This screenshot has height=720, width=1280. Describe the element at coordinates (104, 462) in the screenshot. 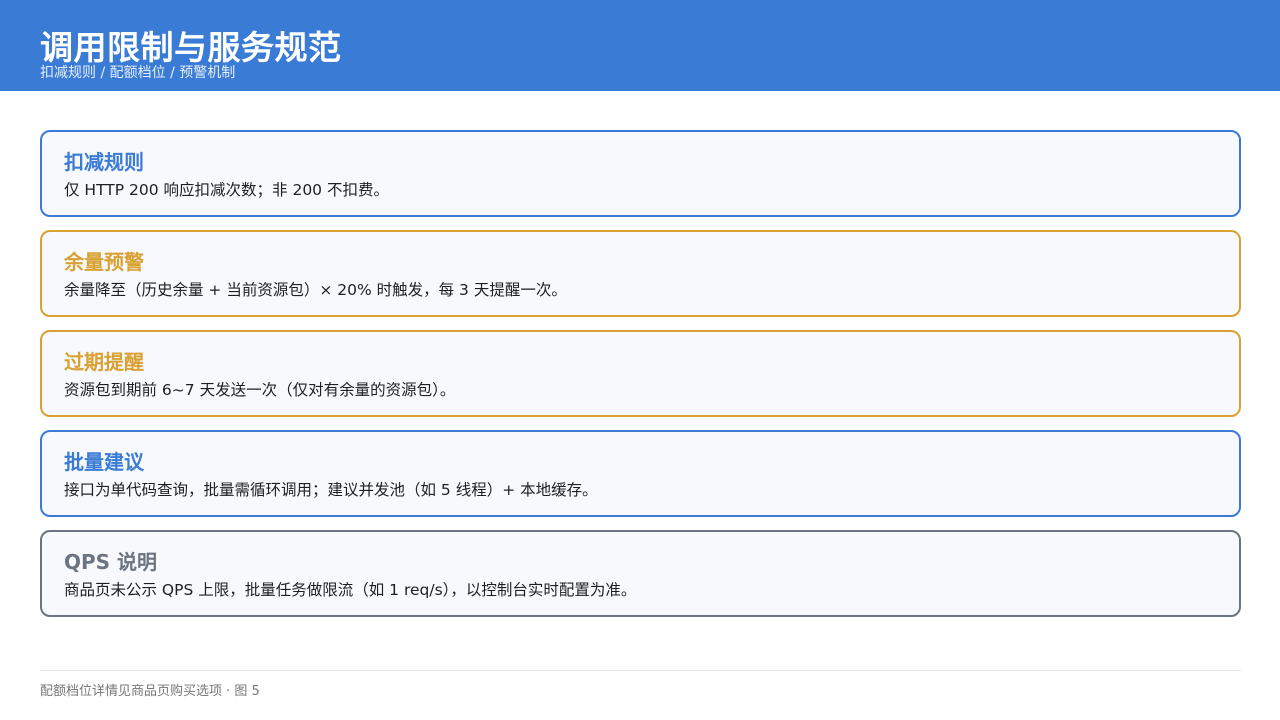

I see `card-title: 批量建议` at that location.